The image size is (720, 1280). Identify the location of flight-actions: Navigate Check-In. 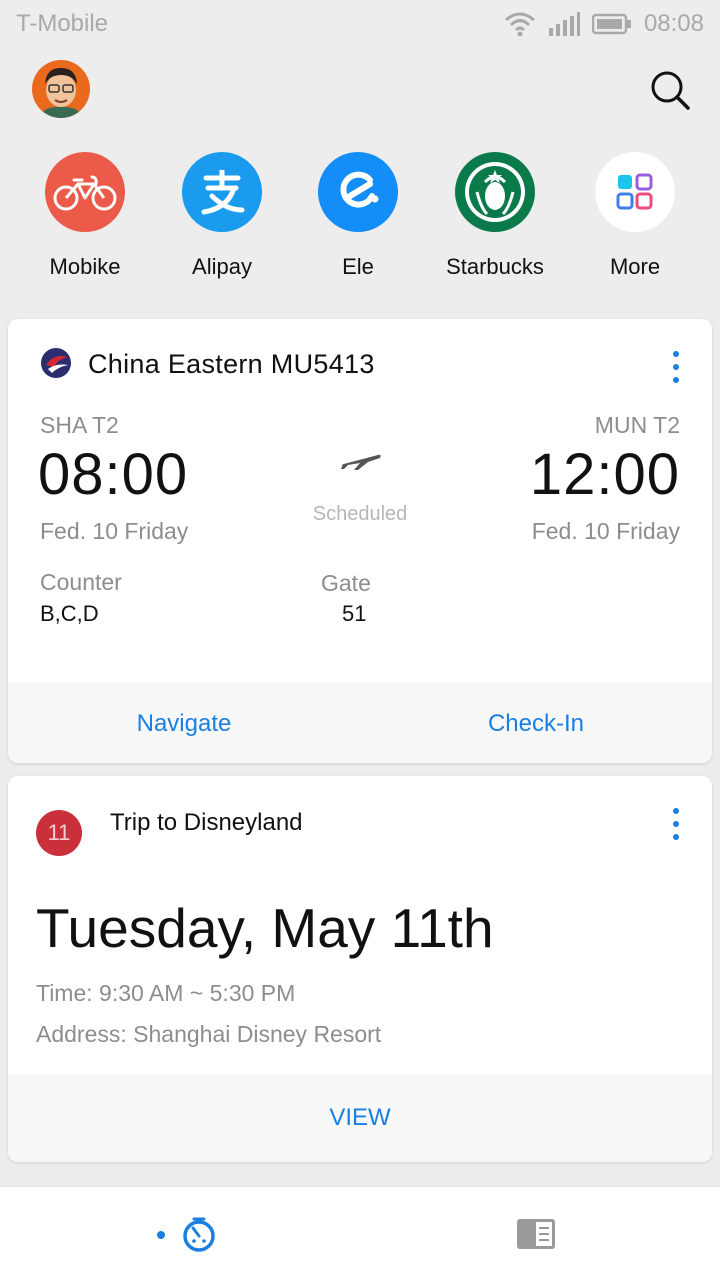
(360, 722).